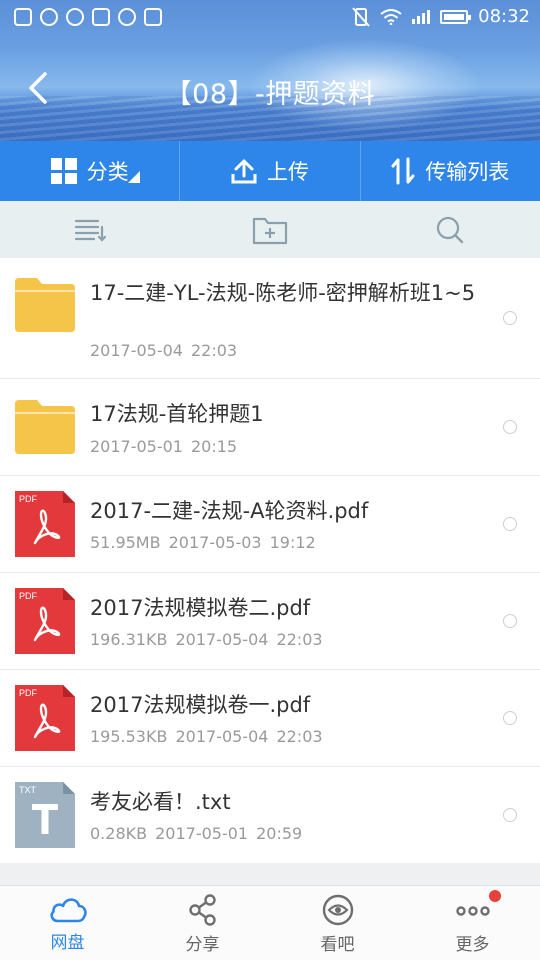  What do you see at coordinates (88, 17) in the screenshot?
I see `notification-icons` at bounding box center [88, 17].